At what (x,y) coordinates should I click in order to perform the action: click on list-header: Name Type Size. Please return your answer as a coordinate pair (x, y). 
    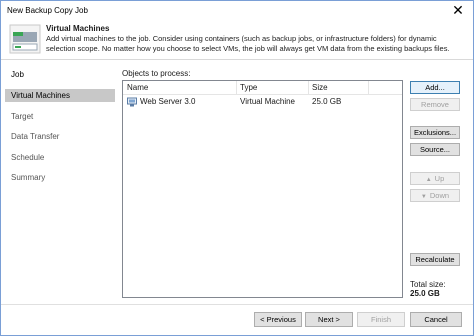
    Looking at the image, I should click on (262, 88).